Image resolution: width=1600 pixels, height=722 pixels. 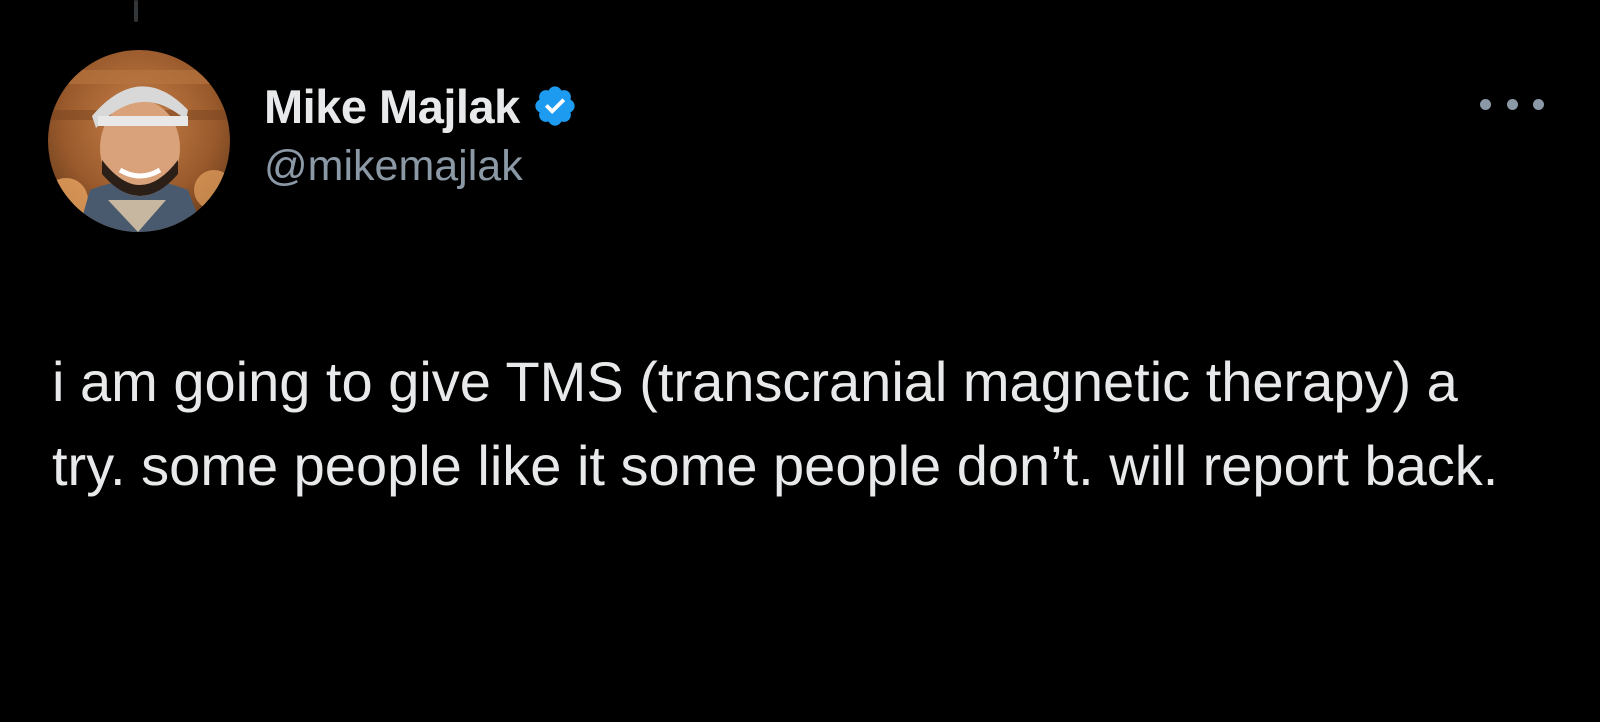 What do you see at coordinates (392, 106) in the screenshot?
I see `author-display-name: Mike Majlak` at bounding box center [392, 106].